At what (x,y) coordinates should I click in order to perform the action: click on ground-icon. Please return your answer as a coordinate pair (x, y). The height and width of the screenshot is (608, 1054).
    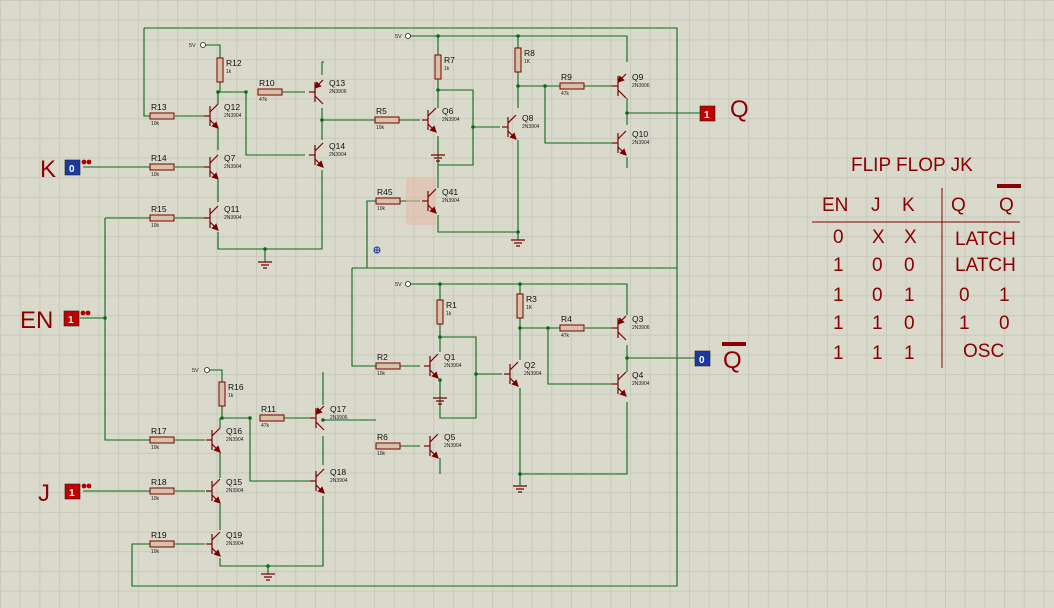
    Looking at the image, I should click on (520, 489).